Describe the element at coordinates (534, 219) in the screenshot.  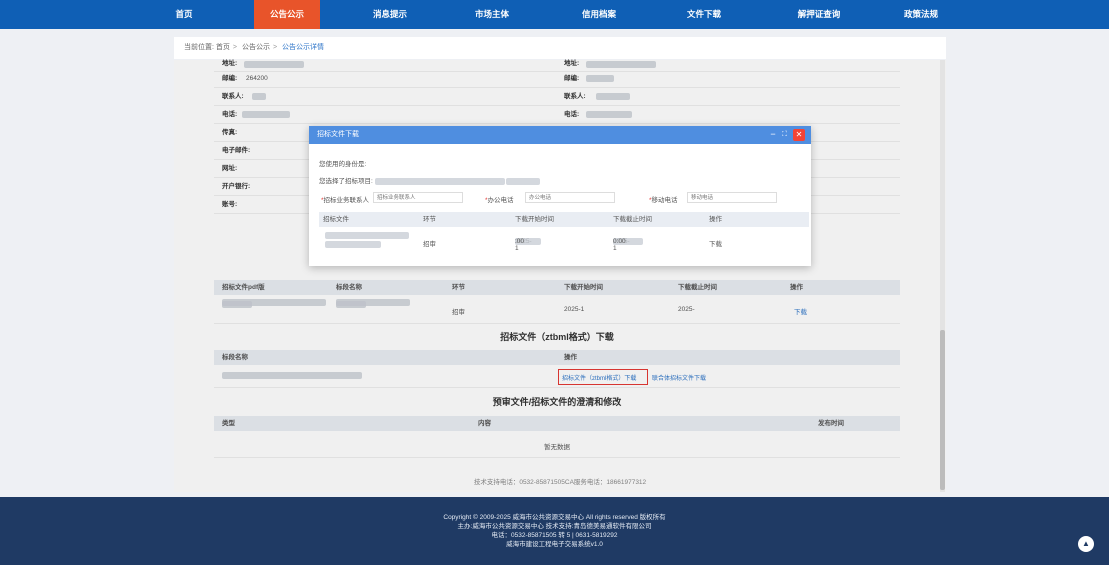
I see `column-header: 下载开始时间` at that location.